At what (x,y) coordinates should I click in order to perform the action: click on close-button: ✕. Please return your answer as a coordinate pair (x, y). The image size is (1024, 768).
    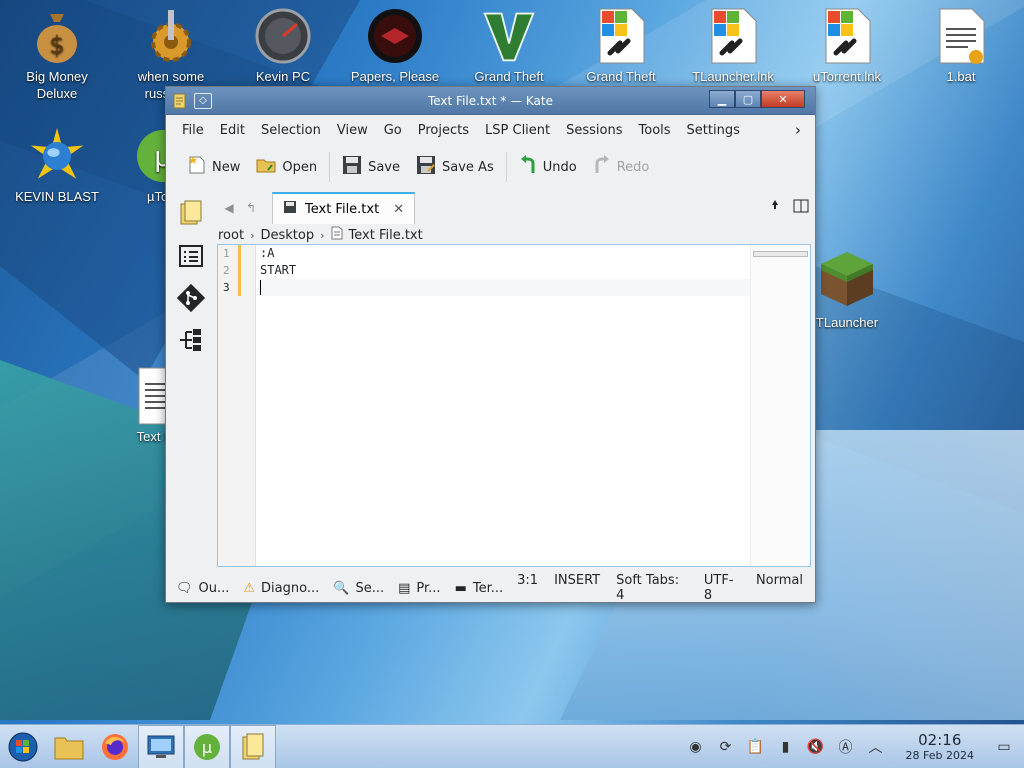
    Looking at the image, I should click on (783, 99).